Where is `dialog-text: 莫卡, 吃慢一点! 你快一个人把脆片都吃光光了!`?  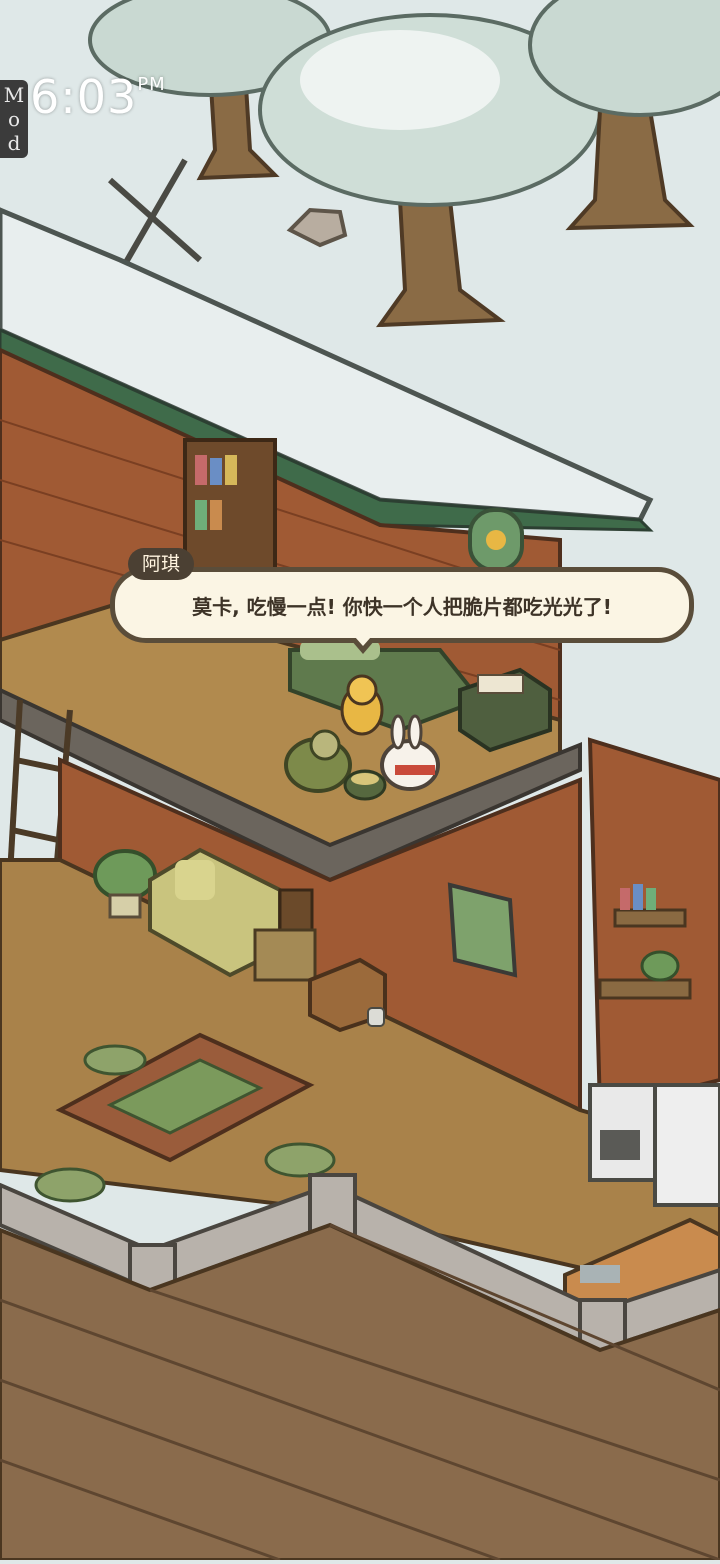
dialog-text: 莫卡, 吃慢一点! 你快一个人把脆片都吃光光了! is located at coordinates (402, 606).